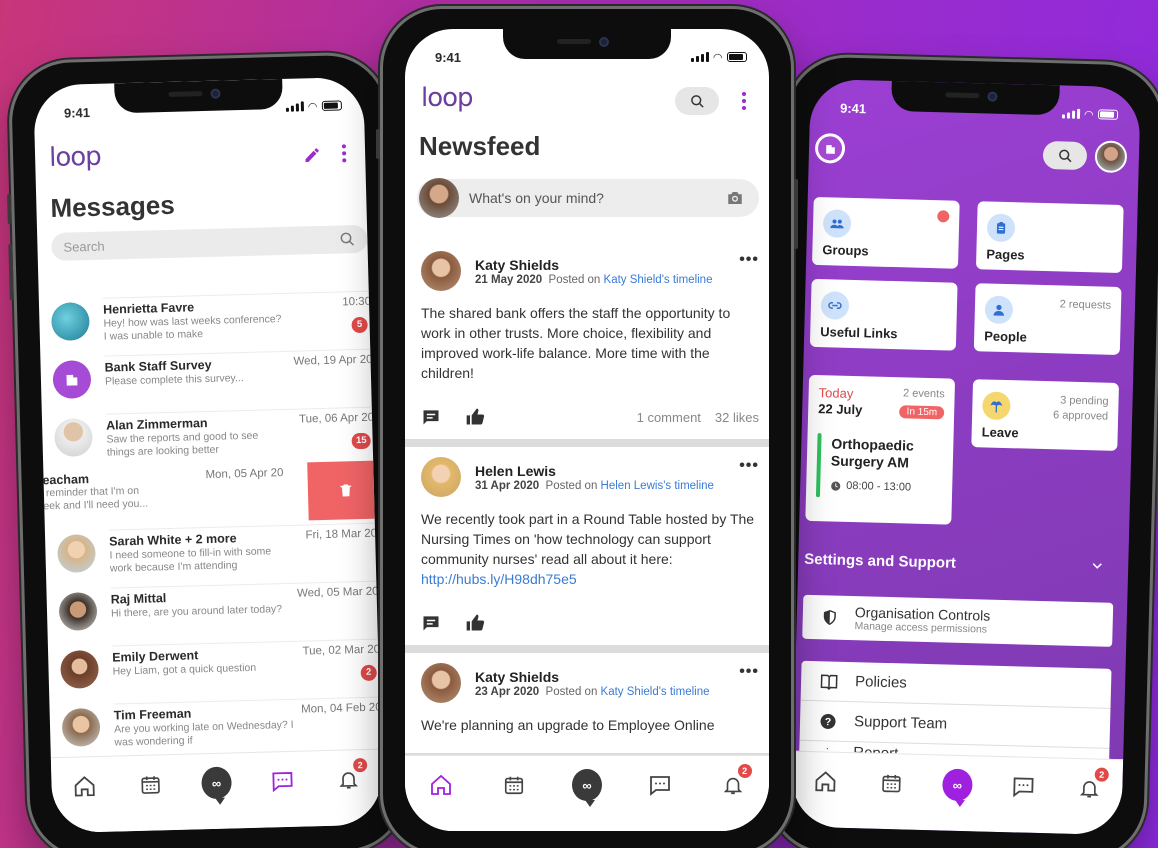 The width and height of the screenshot is (1158, 848). What do you see at coordinates (1085, 305) in the screenshot?
I see `people-requests: 2 requests` at bounding box center [1085, 305].